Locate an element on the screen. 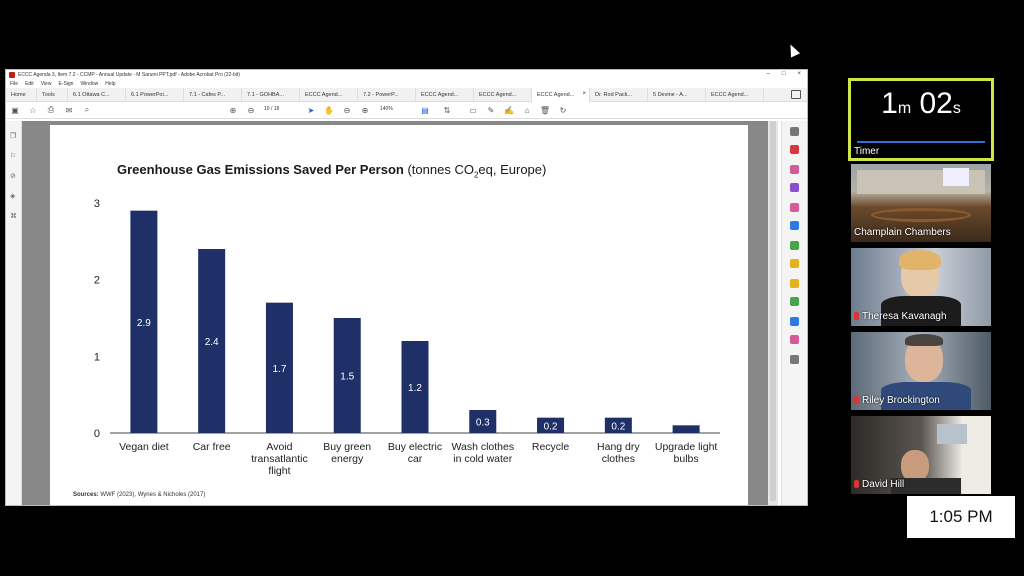 This screenshot has width=1024, height=576. tab-close-icon: × is located at coordinates (584, 94).